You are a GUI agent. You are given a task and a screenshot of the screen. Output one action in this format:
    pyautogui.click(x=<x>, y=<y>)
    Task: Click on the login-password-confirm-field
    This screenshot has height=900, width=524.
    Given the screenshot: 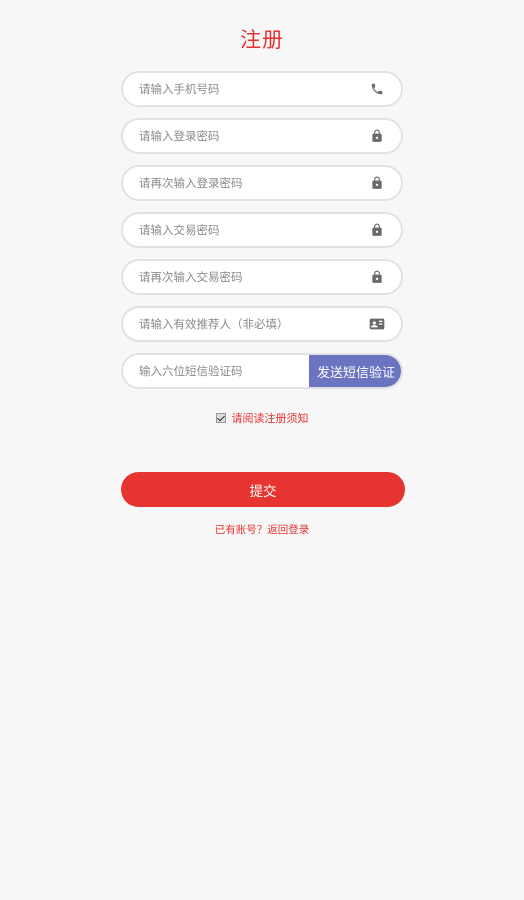 What is the action you would take?
    pyautogui.click(x=262, y=183)
    